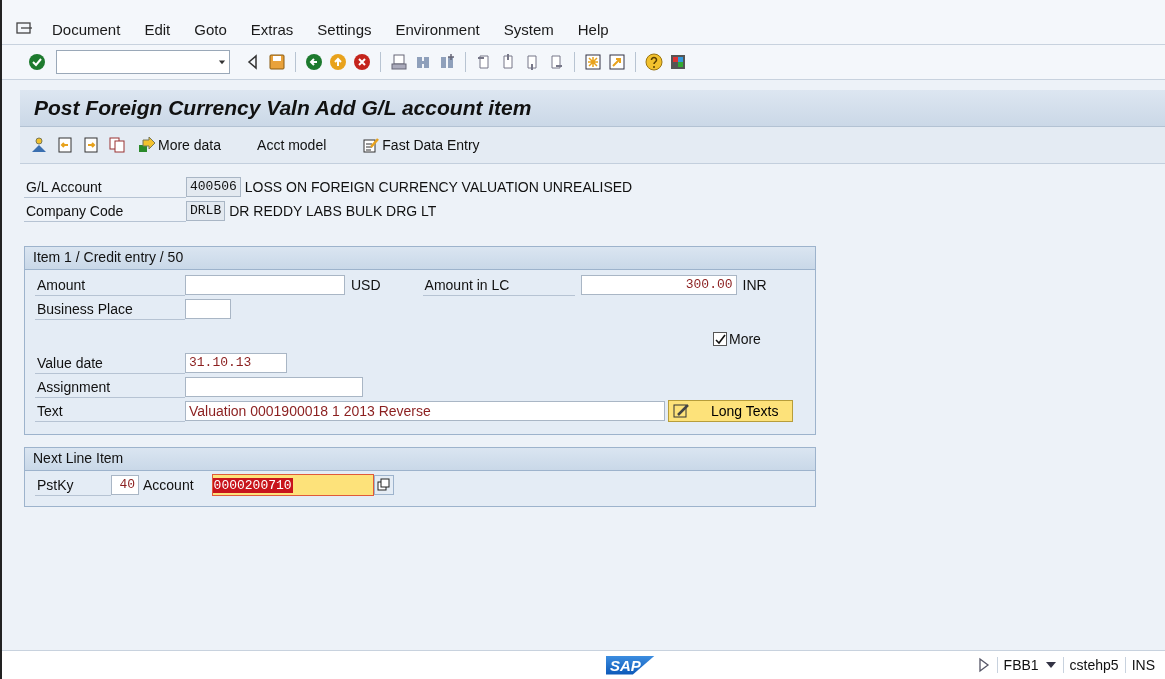  I want to click on menu-item: Settings, so click(344, 29).